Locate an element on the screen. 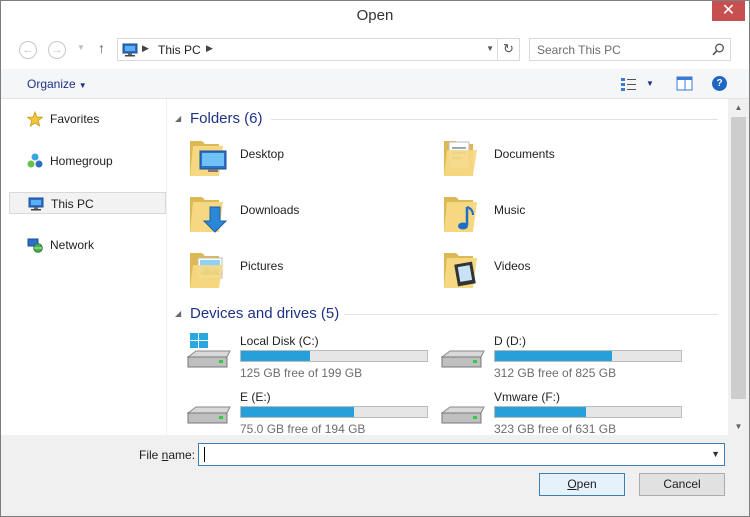  breadcrumb-this-pc: This PC is located at coordinates (179, 50).